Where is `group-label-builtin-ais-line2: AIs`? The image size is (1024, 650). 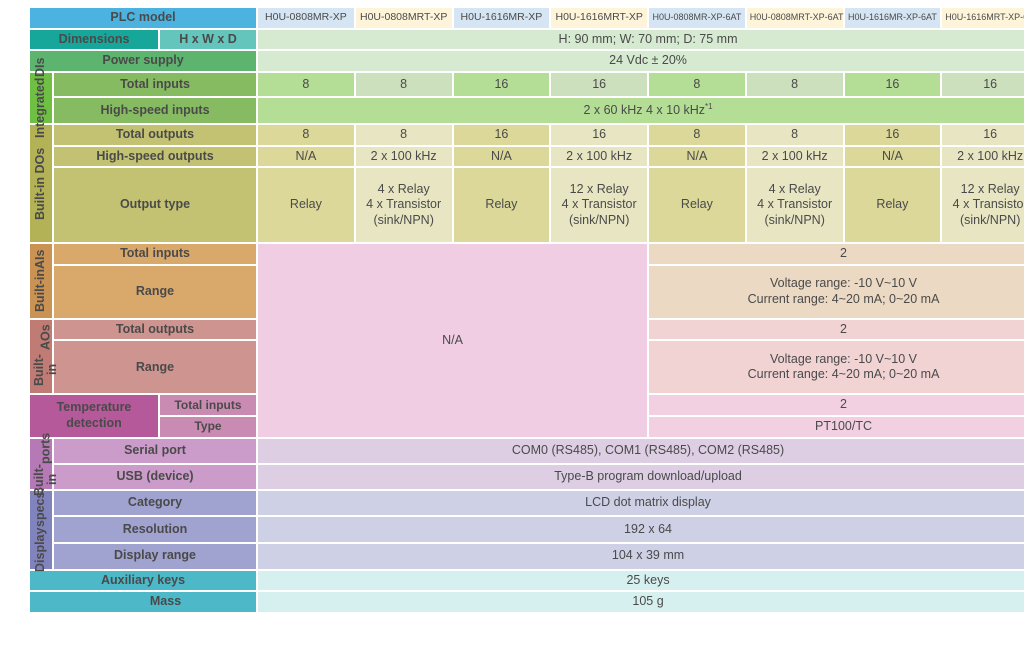 group-label-builtin-ais-line2: AIs is located at coordinates (40, 259).